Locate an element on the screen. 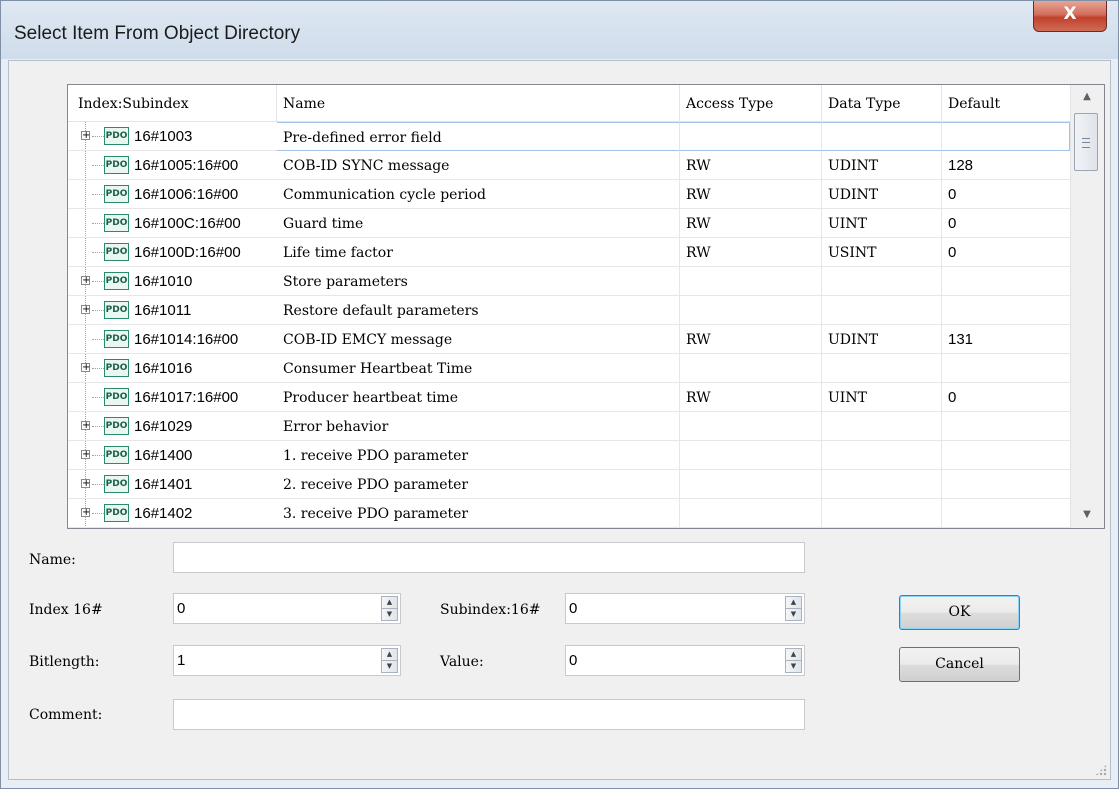  table-row: + PDO 16#1029 Error behavior is located at coordinates (569, 426).